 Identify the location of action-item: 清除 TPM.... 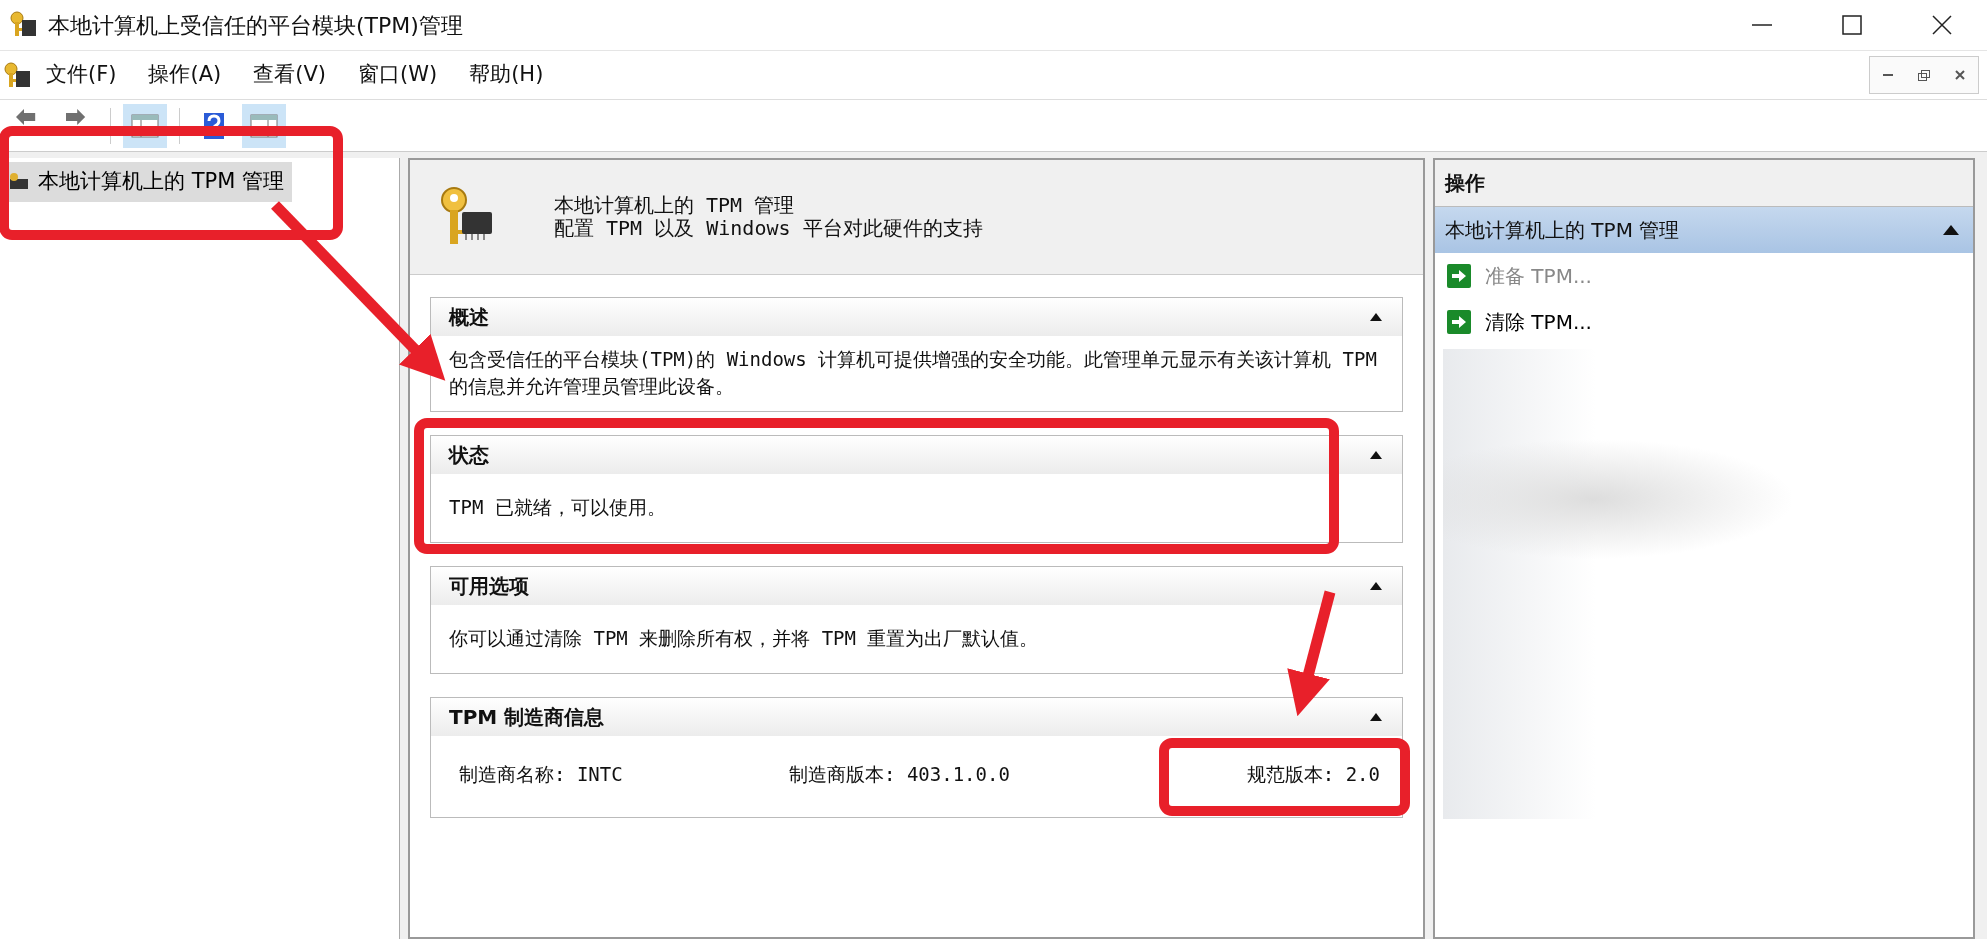
(1704, 322).